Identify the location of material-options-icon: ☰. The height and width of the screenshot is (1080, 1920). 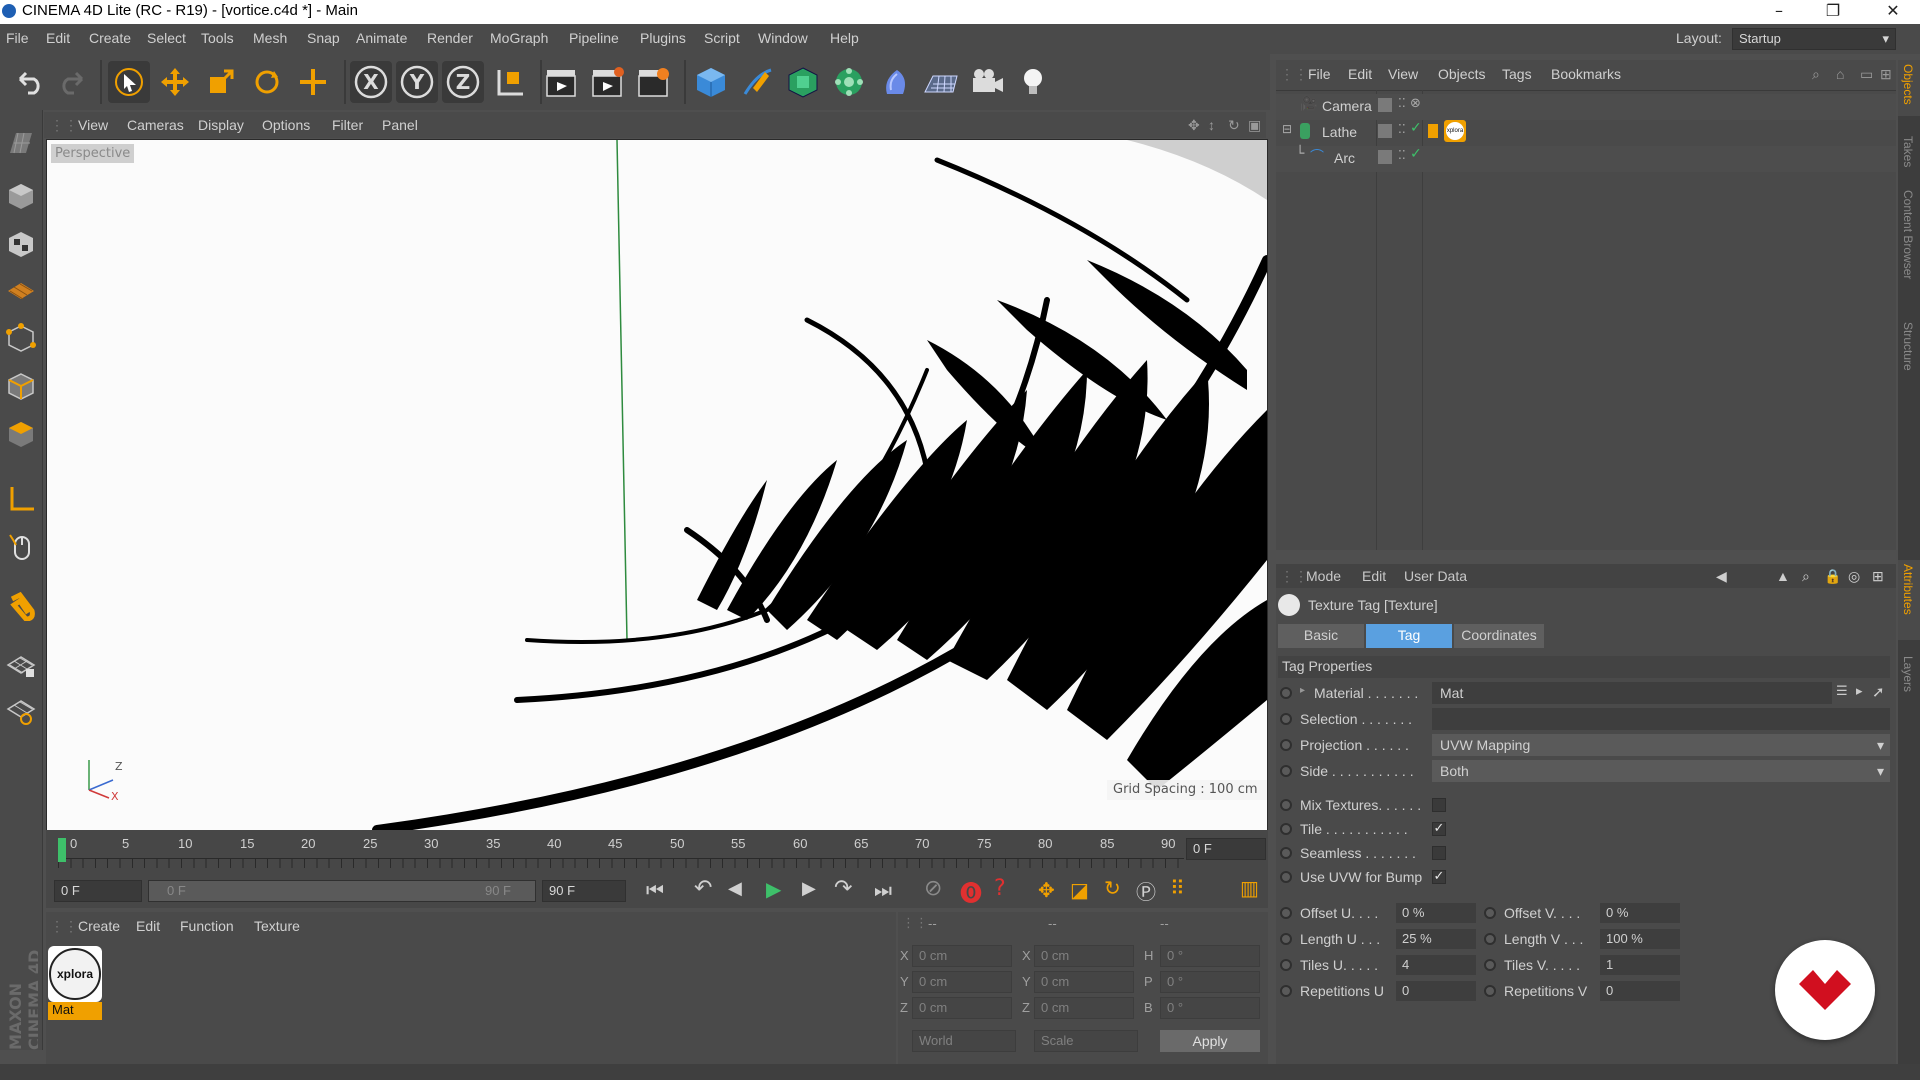
(1842, 691).